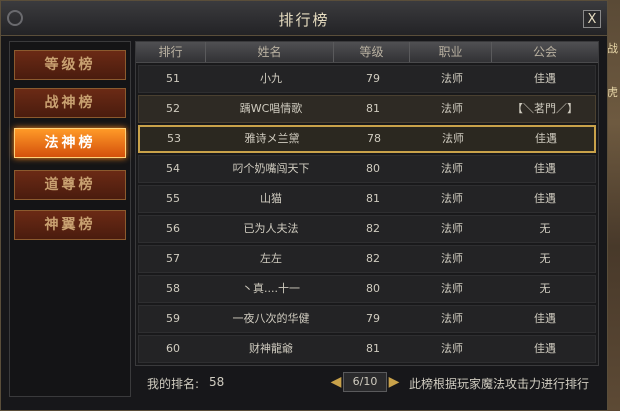  What do you see at coordinates (271, 258) in the screenshot?
I see `cell-name: 左左` at bounding box center [271, 258].